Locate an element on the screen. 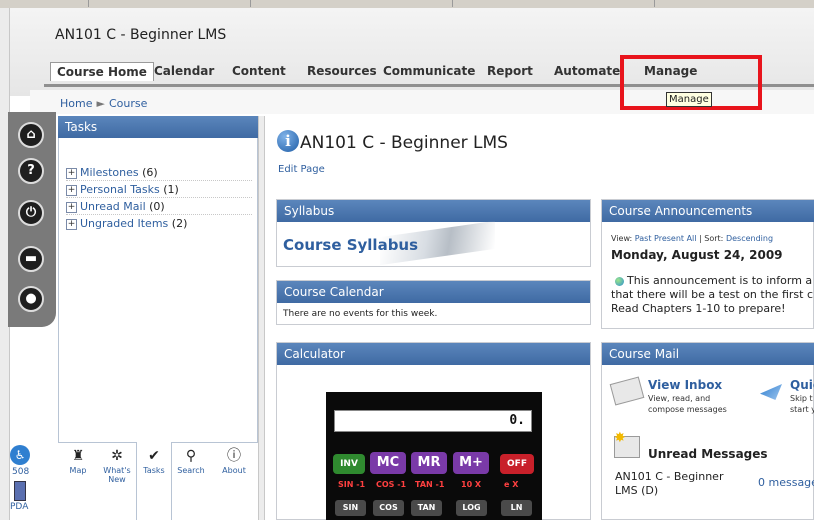 This screenshot has height=521, width=814. tab-content: Content is located at coordinates (259, 71).